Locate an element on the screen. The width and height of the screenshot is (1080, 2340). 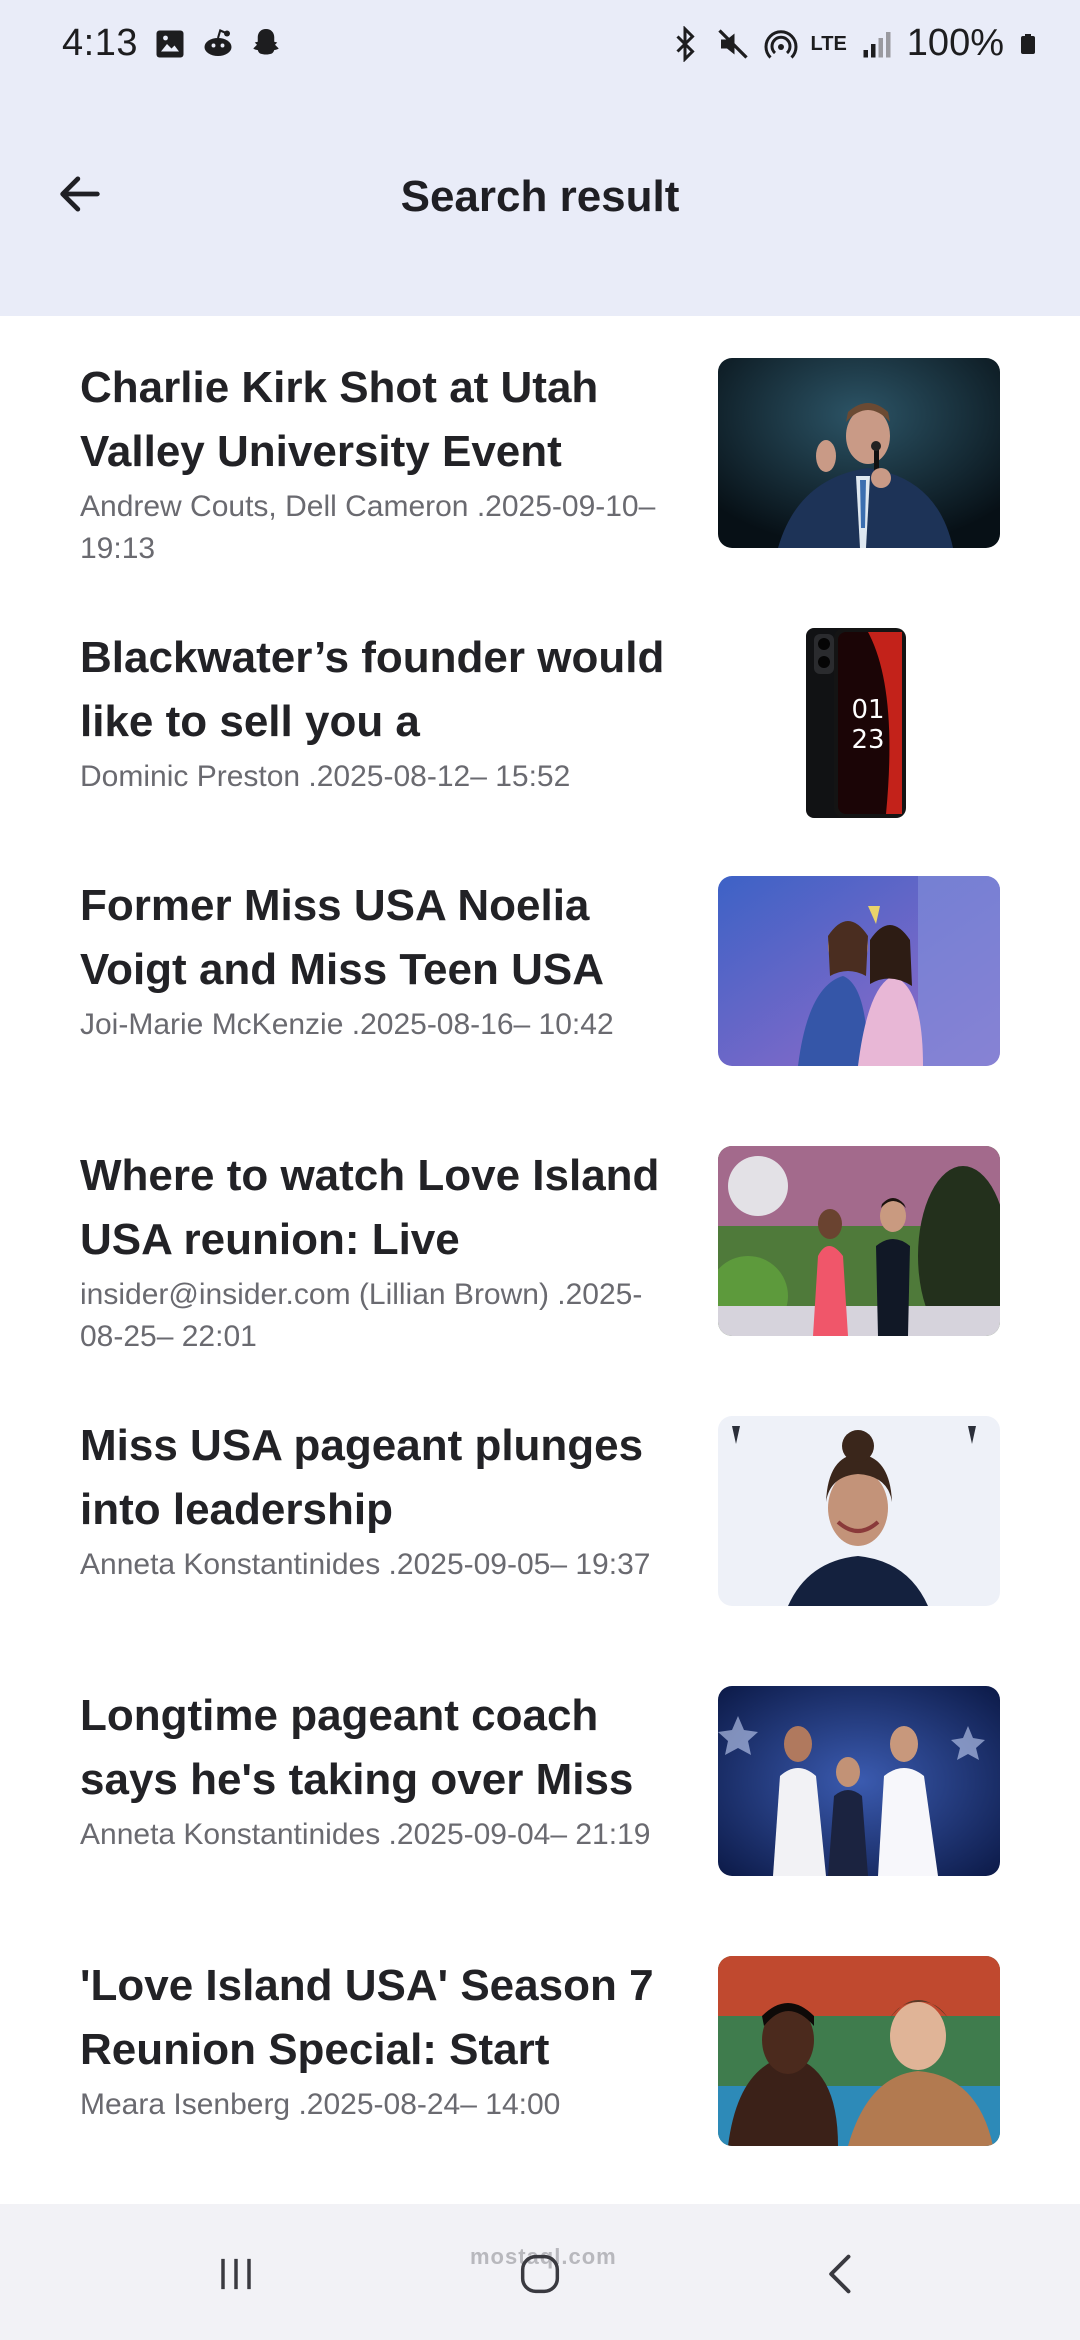
home-icon is located at coordinates (540, 2274).